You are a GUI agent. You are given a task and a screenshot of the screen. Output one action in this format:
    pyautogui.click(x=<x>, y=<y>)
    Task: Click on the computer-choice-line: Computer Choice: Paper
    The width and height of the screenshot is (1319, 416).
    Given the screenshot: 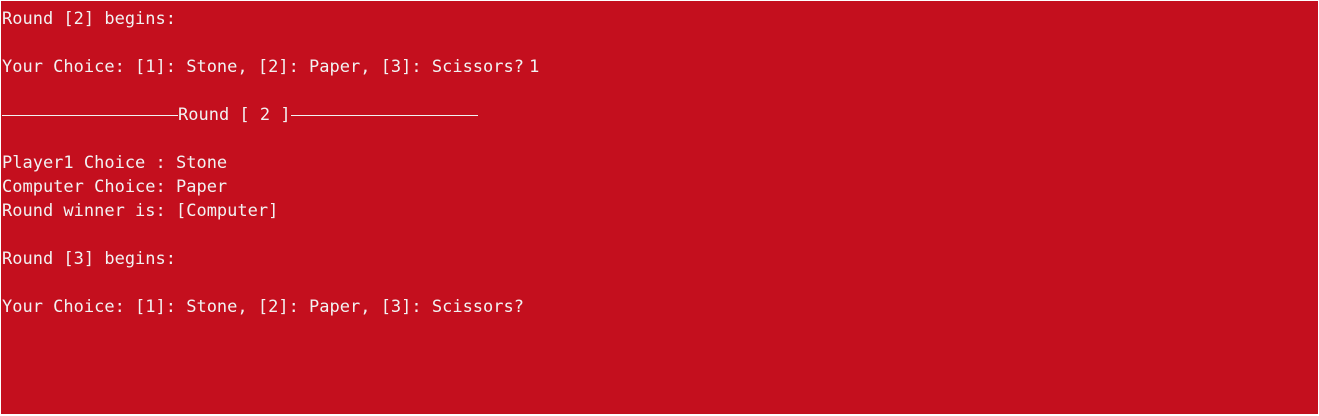 What is the action you would take?
    pyautogui.click(x=115, y=187)
    